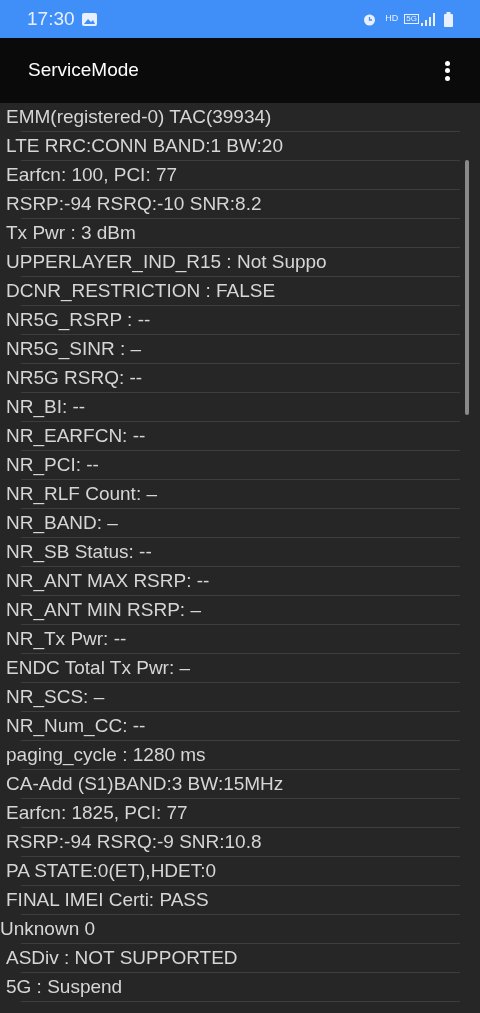 The image size is (480, 1013). Describe the element at coordinates (62, 523) in the screenshot. I see `info-row-text: NR_BAND: –` at that location.